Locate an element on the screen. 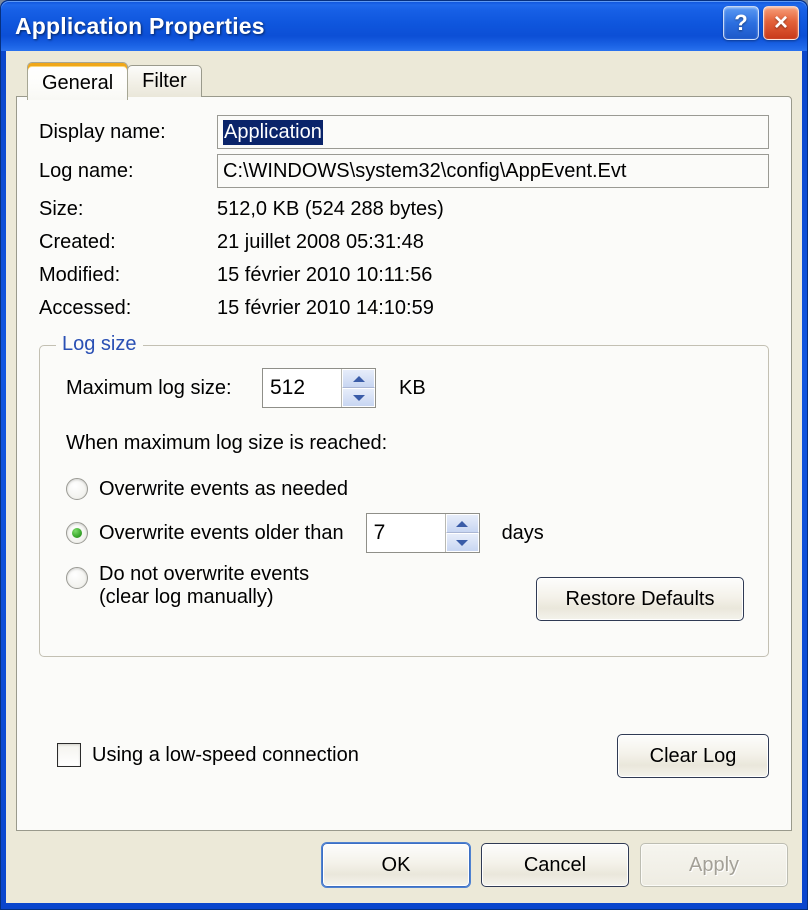 This screenshot has height=910, width=808. title-bar-buttons: ? × is located at coordinates (761, 23).